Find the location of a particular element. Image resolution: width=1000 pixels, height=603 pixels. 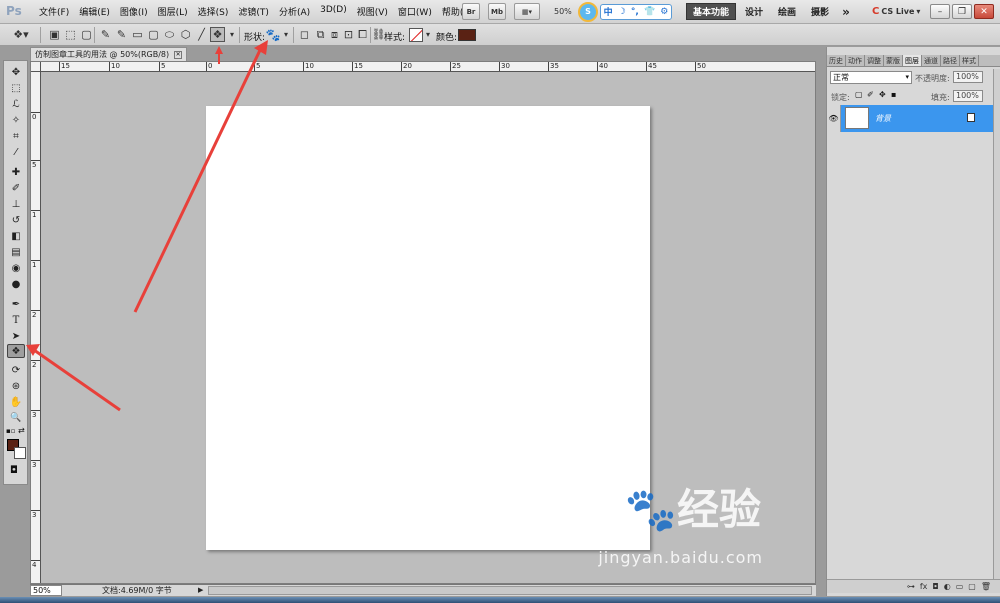

ime-toolbar: S 中 ☽ °, 👕 ⚙ is located at coordinates (626, 11).